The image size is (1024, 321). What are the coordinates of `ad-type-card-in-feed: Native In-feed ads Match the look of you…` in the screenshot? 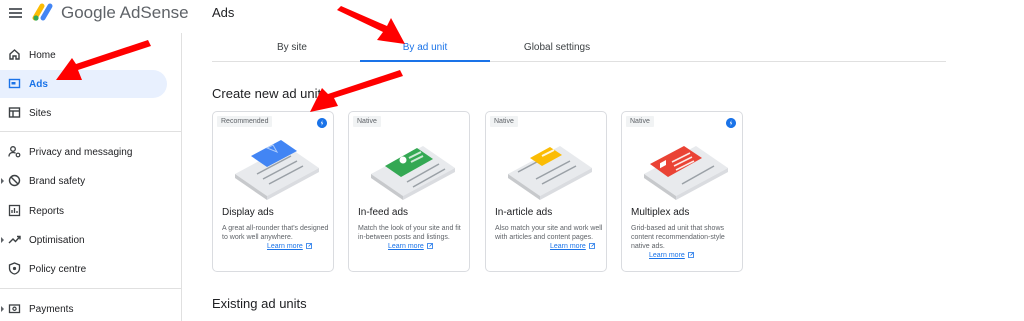 It's located at (409, 191).